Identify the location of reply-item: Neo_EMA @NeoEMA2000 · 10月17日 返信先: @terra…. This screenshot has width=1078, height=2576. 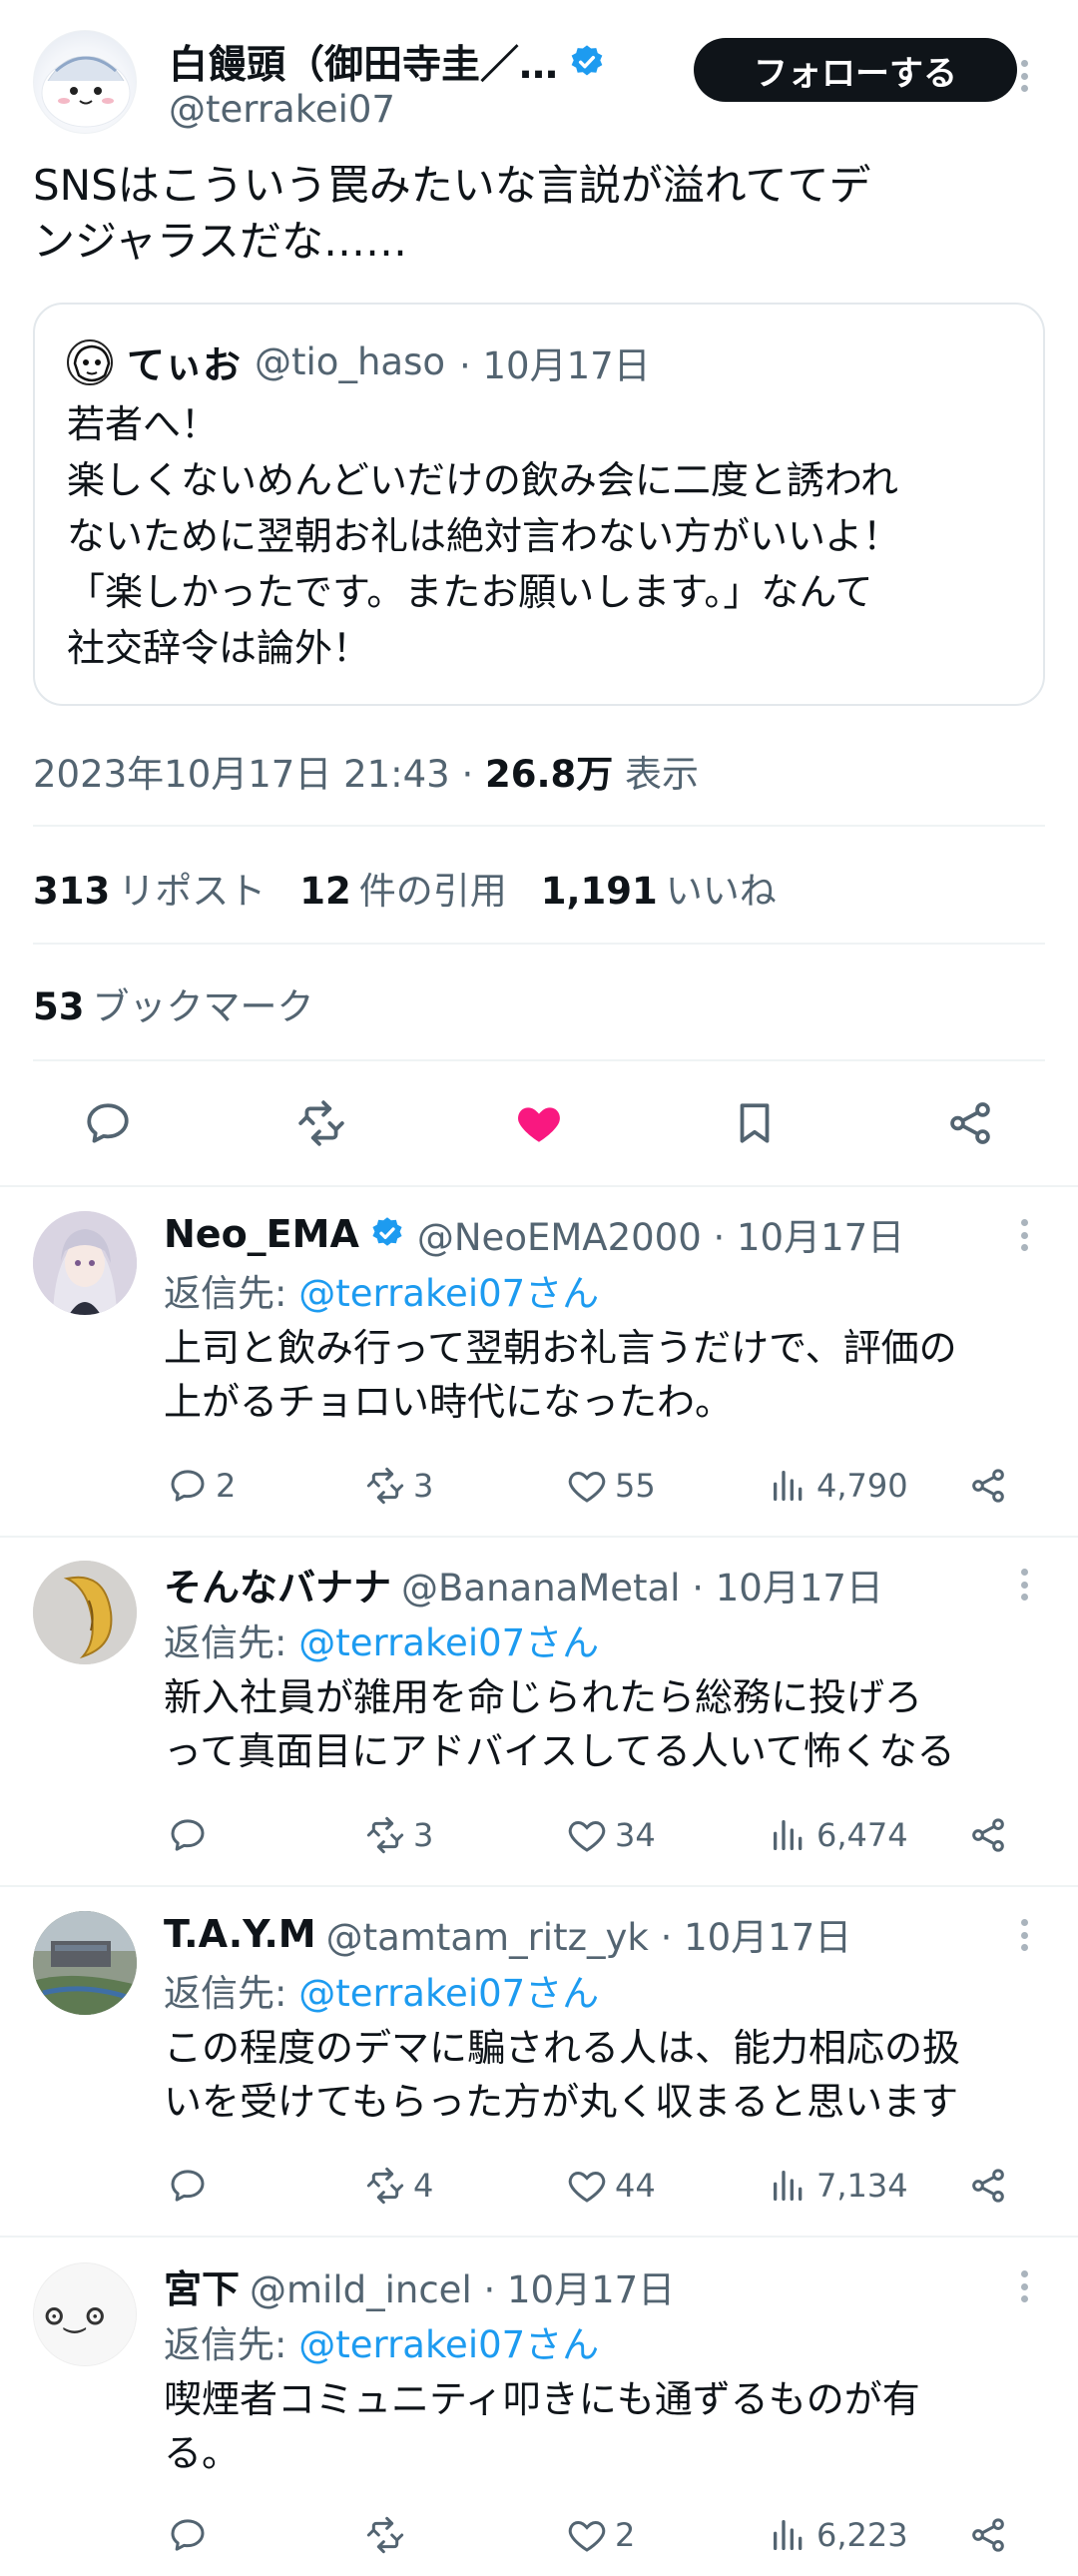
(539, 1366).